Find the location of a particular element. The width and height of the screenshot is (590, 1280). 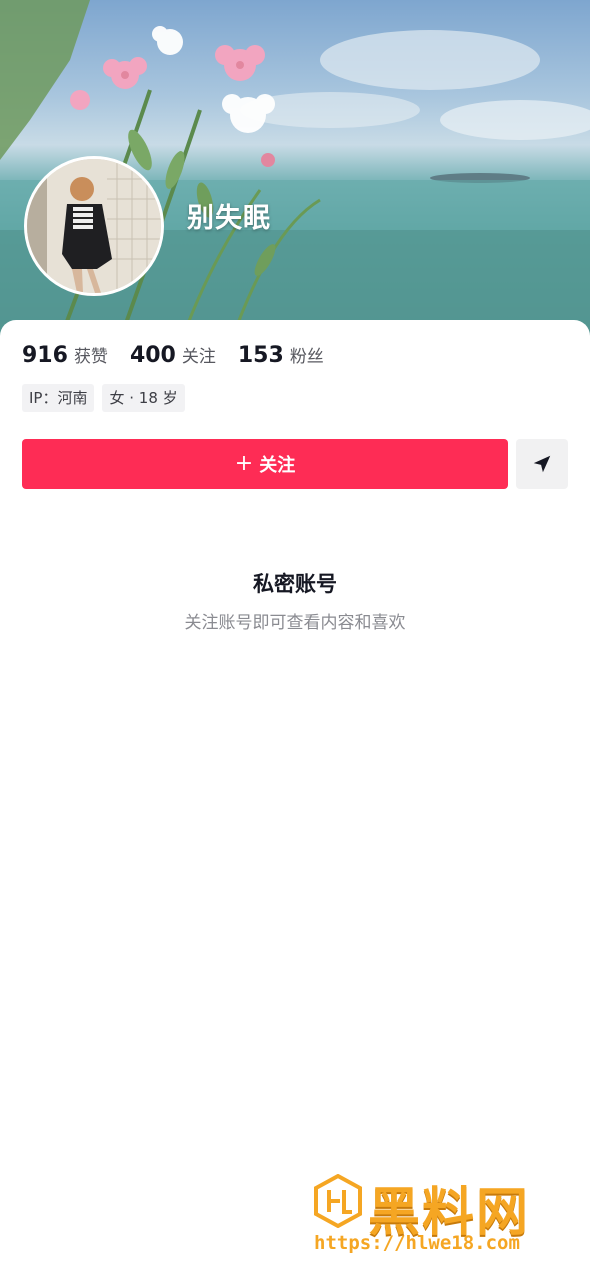

stat-likes: 916 获赞 is located at coordinates (65, 355).